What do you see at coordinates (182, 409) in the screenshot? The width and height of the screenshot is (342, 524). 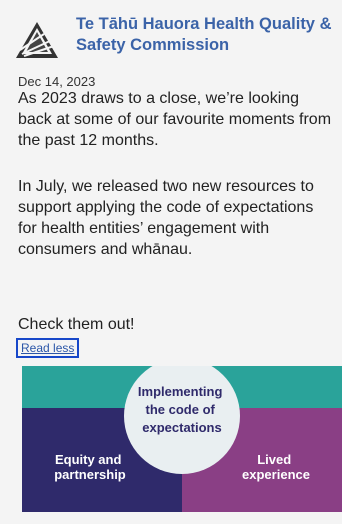 I see `image-center-text: Implementing the code of expectations` at bounding box center [182, 409].